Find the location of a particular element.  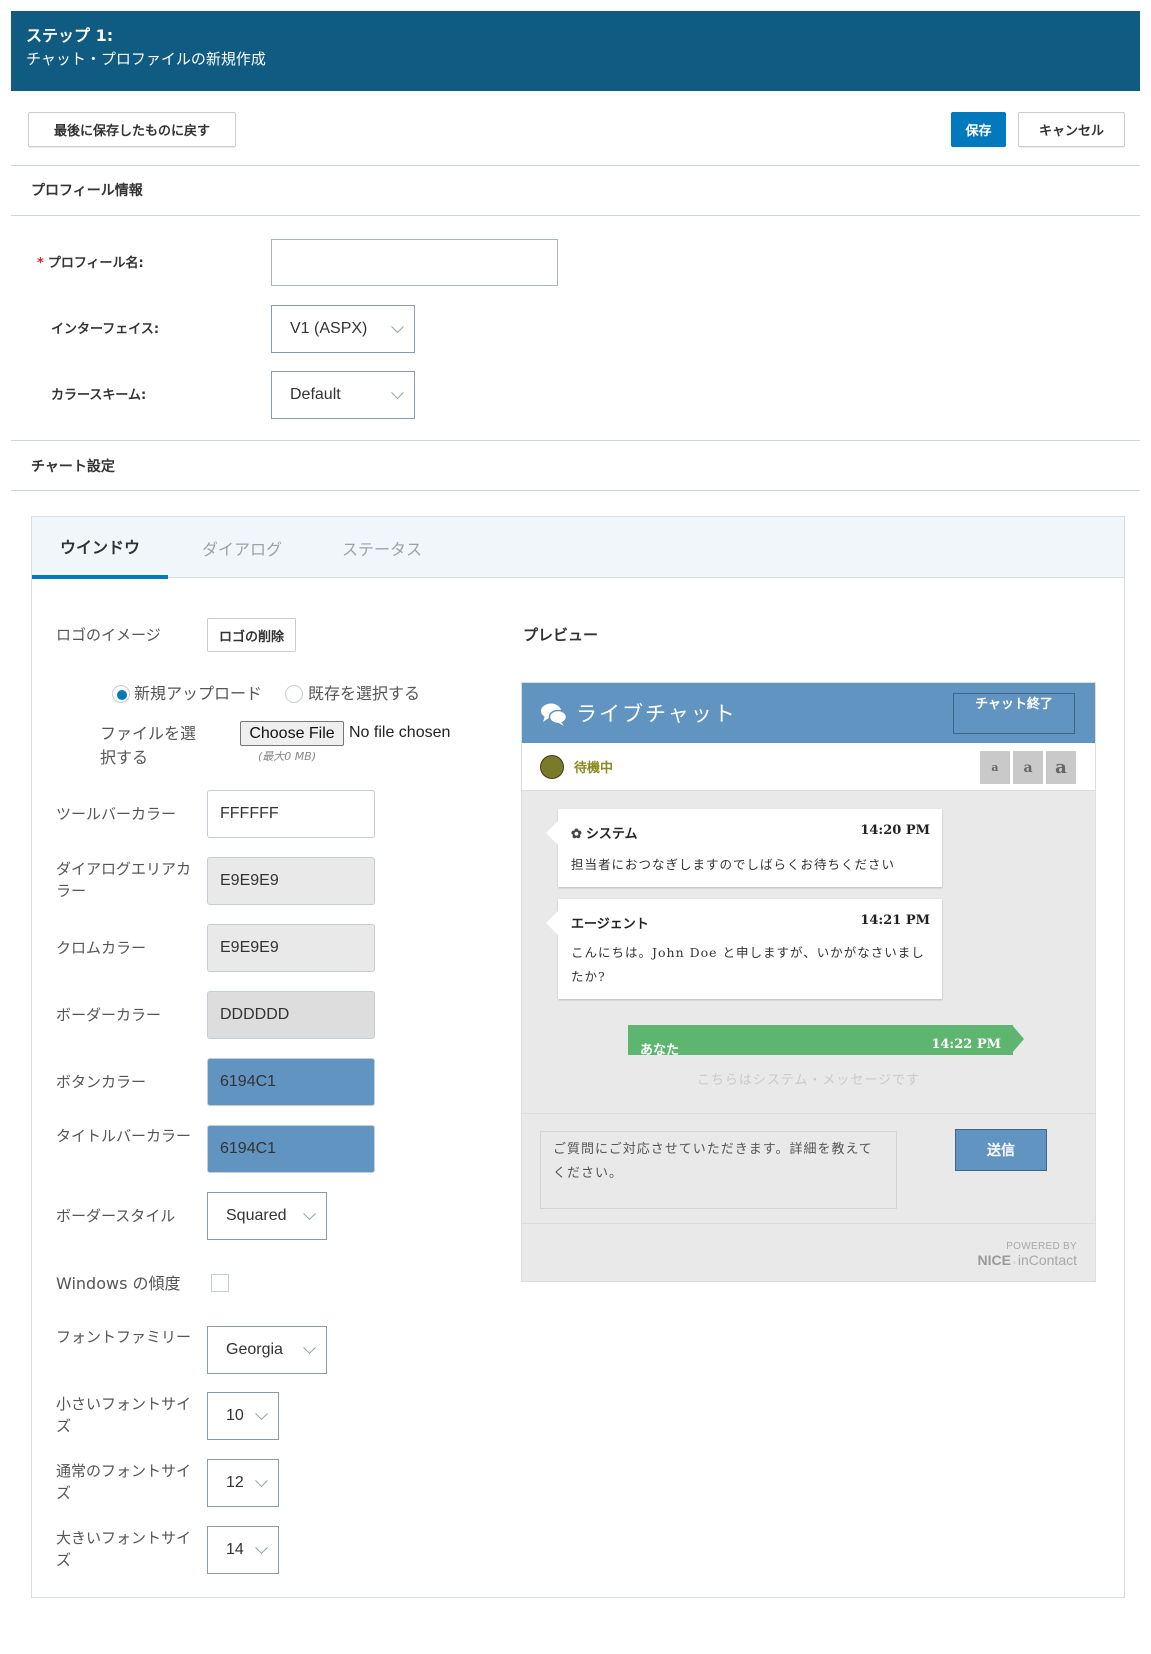

own-message-sender: あなた is located at coordinates (660, 1049).